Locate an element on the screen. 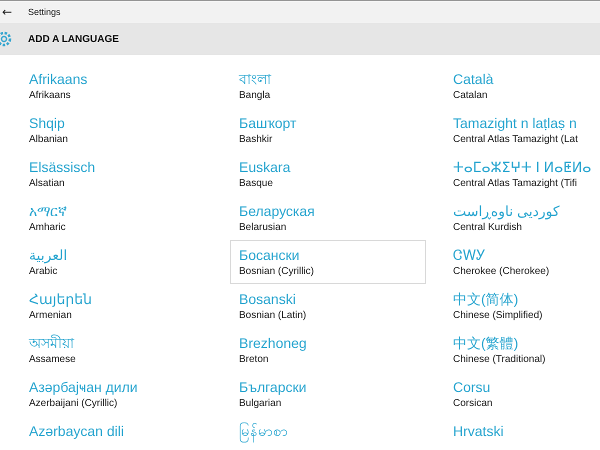  native-name: ᏣᎳᎩ is located at coordinates (470, 255).